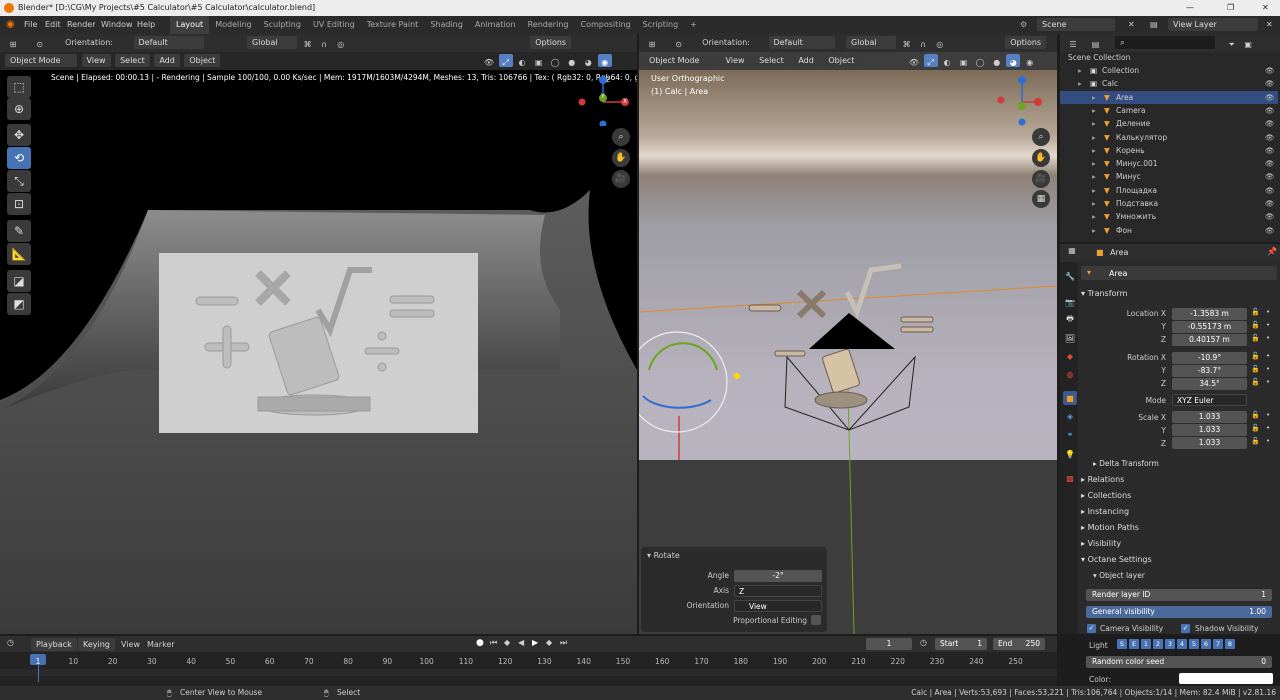 The height and width of the screenshot is (700, 1280). Describe the element at coordinates (202, 60) in the screenshot. I see `menu-object: Object` at that location.